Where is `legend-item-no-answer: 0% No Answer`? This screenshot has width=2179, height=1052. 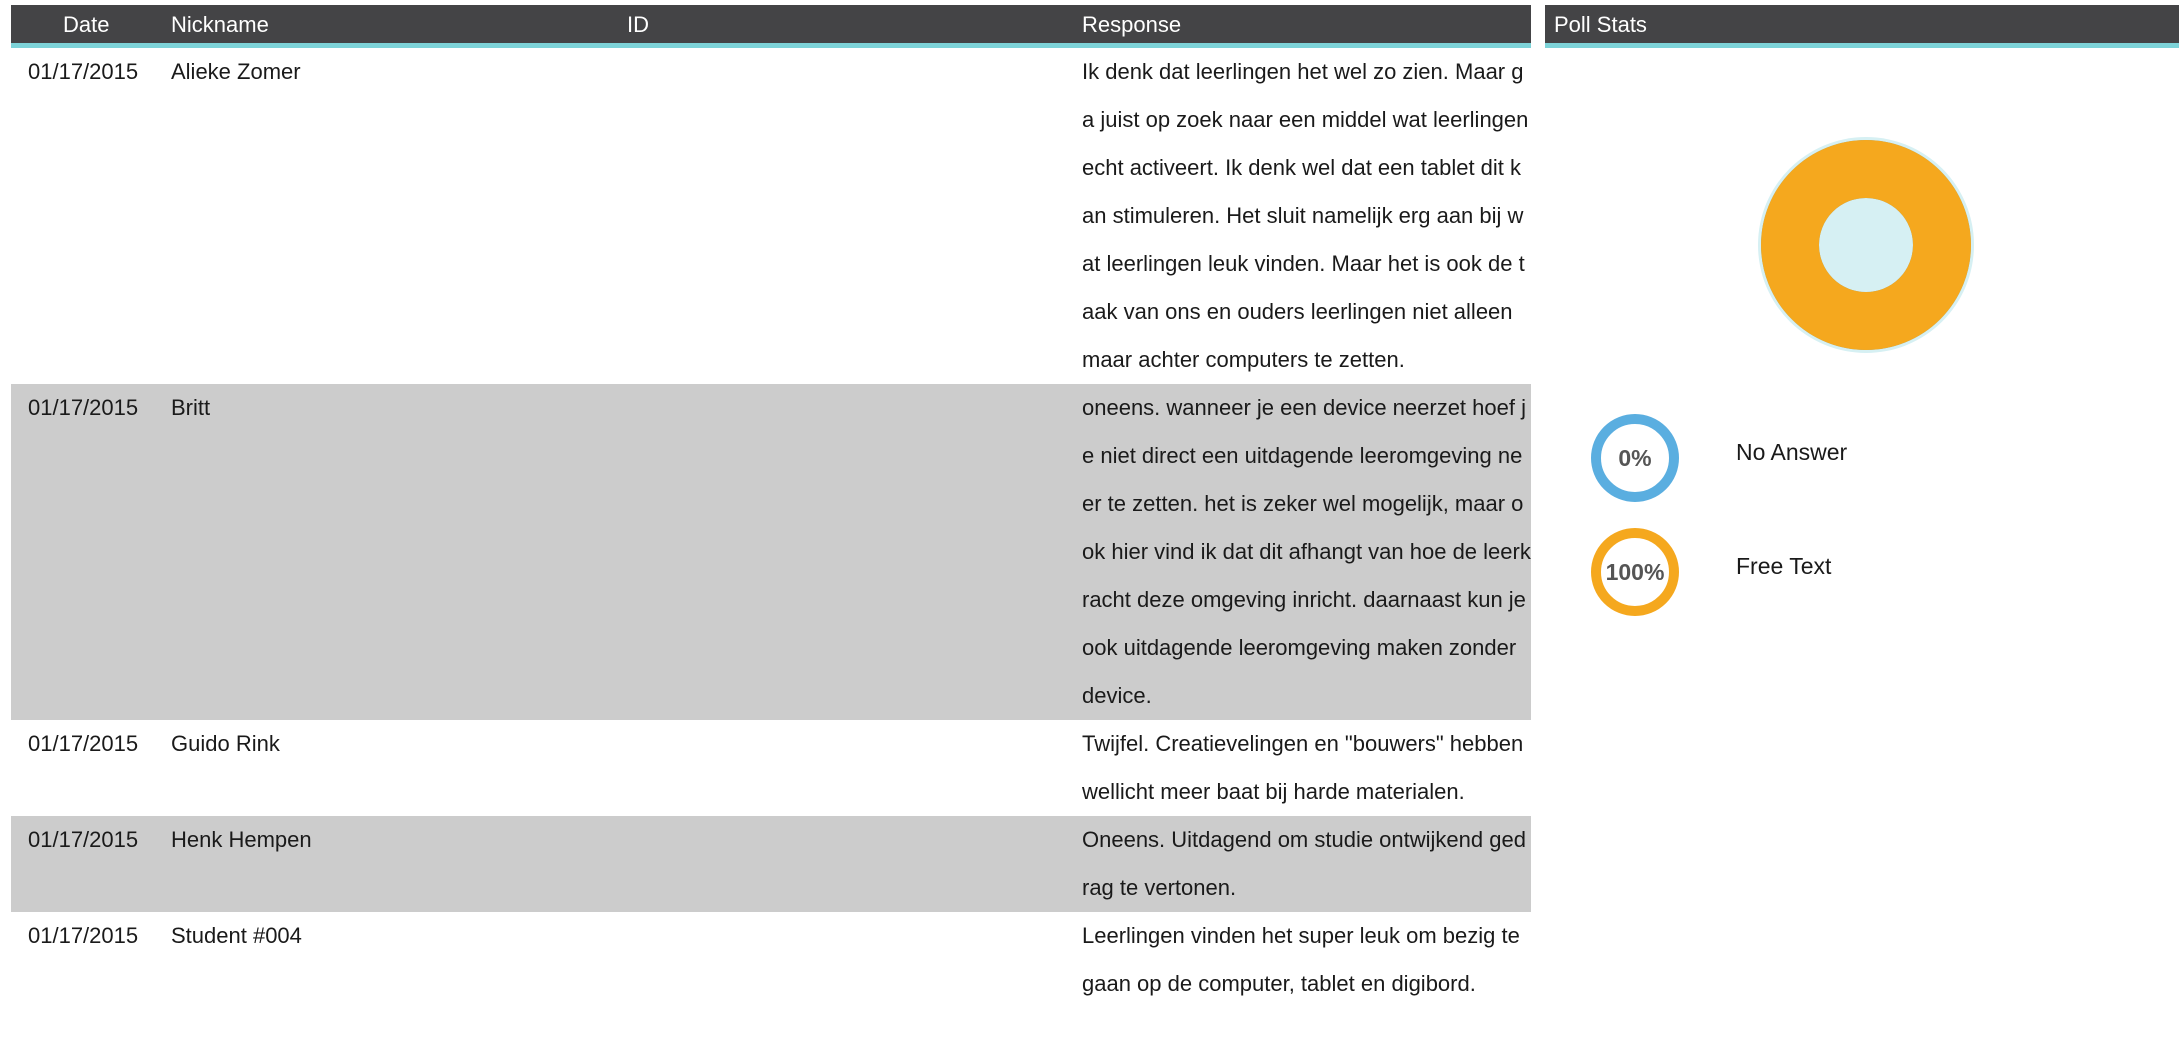
legend-item-no-answer: 0% No Answer is located at coordinates (1870, 461).